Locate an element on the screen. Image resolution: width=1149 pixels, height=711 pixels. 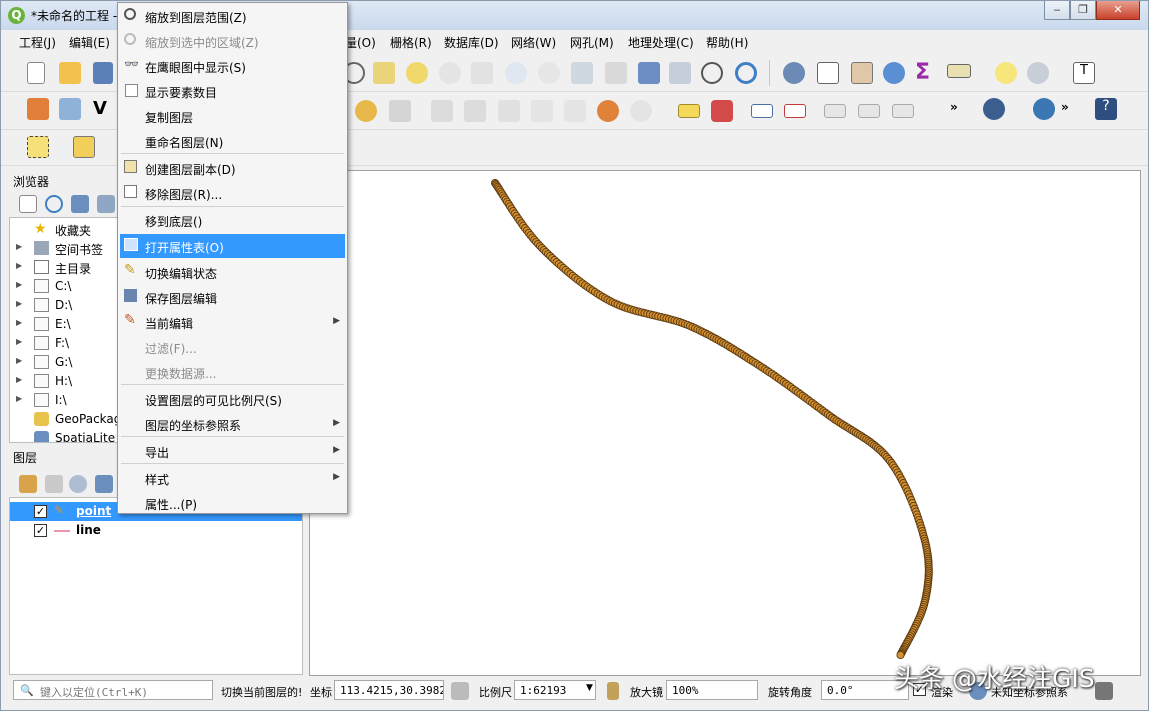
new-map-view-icon is located at coordinates (582, 73).